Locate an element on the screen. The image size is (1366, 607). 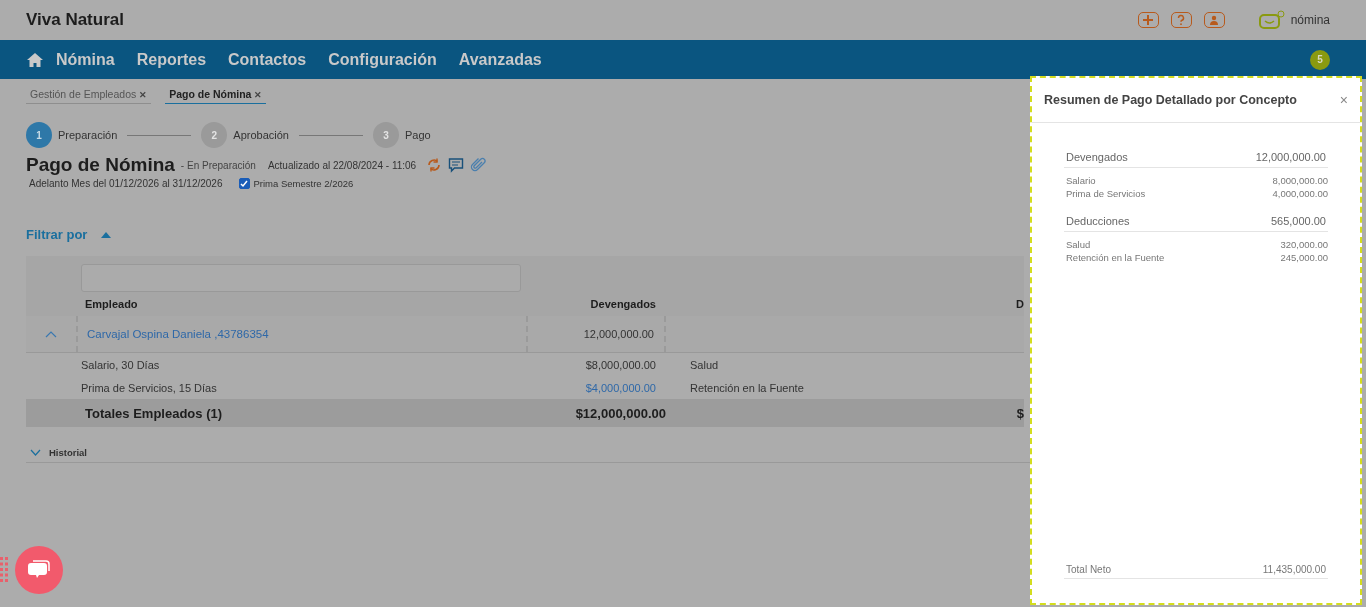
step-label: Pago is located at coordinates (418, 135).